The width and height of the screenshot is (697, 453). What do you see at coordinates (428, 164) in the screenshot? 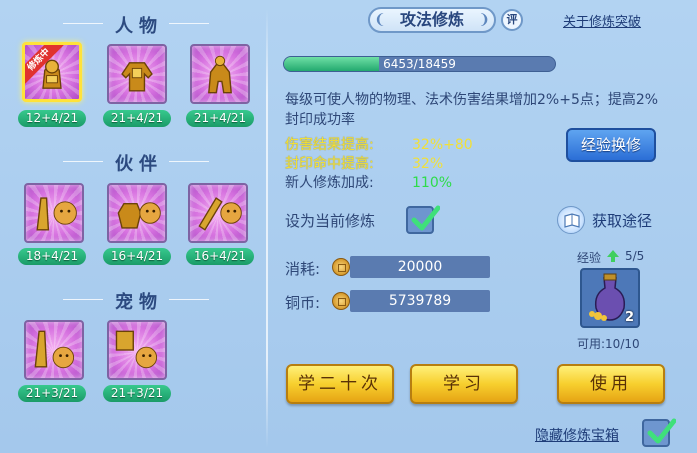
I see `stat-seal-value: 32%` at bounding box center [428, 164].